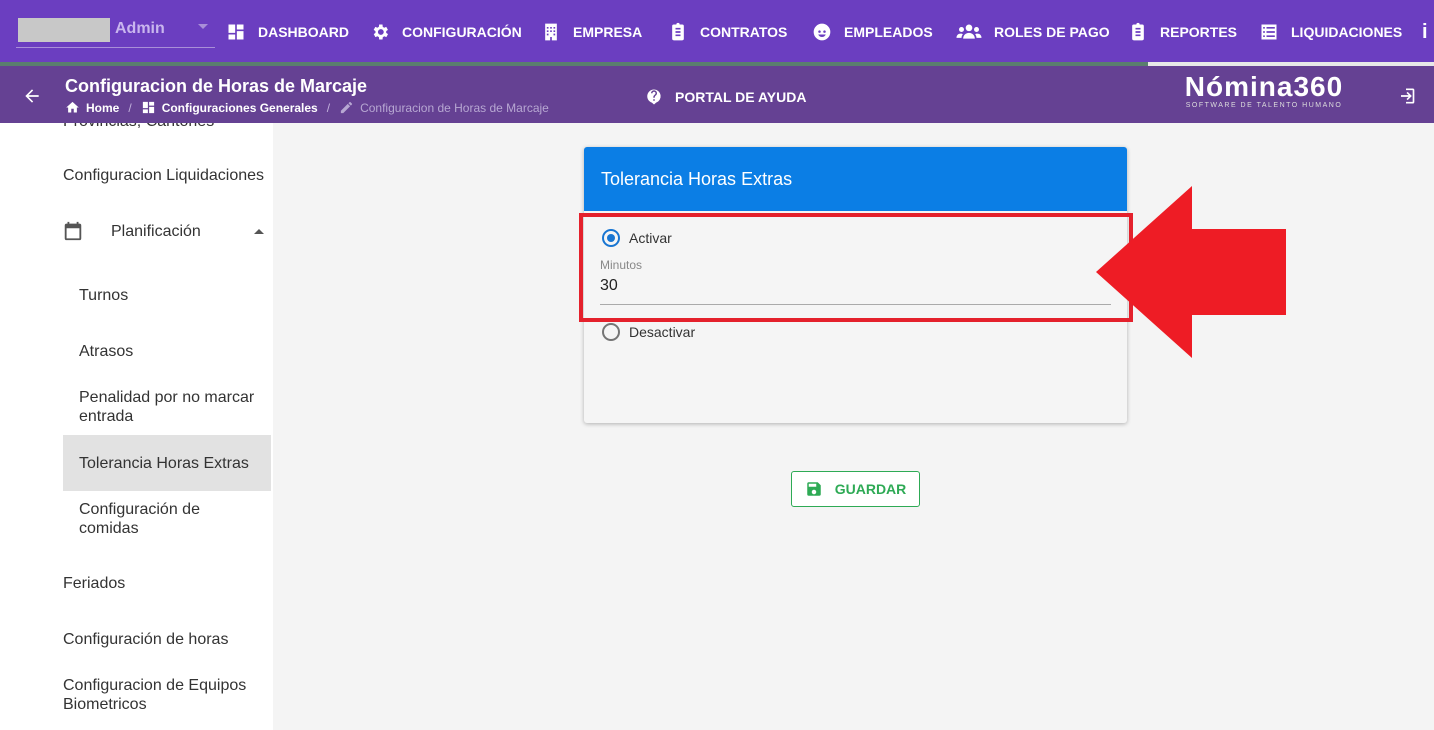 This screenshot has height=730, width=1434. Describe the element at coordinates (888, 32) in the screenshot. I see `nav-label: EMPLEADOS` at that location.